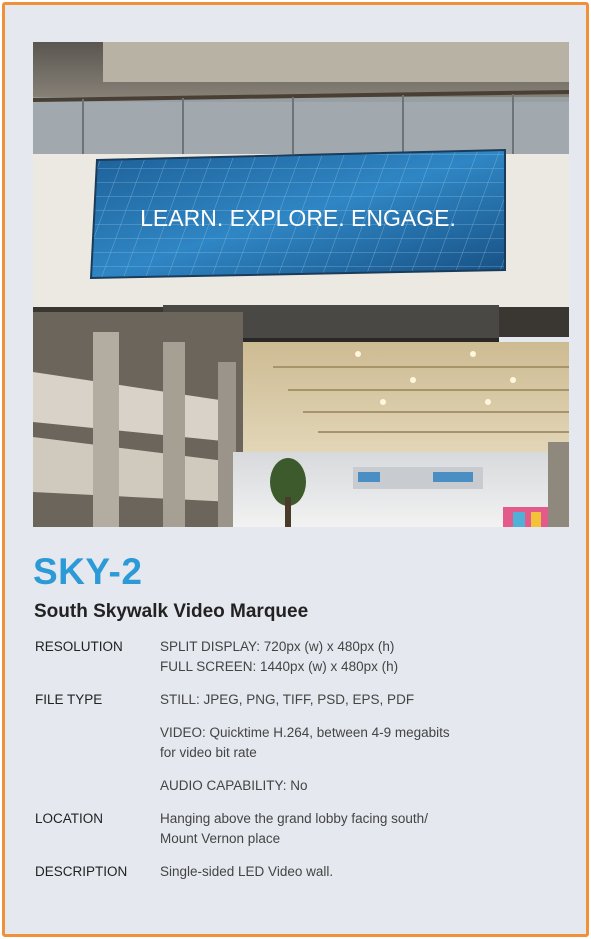 This screenshot has width=591, height=939. What do you see at coordinates (277, 646) in the screenshot?
I see `resolution-split-display: SPLIT DISPLAY: 720px (w) x 480px (h)` at bounding box center [277, 646].